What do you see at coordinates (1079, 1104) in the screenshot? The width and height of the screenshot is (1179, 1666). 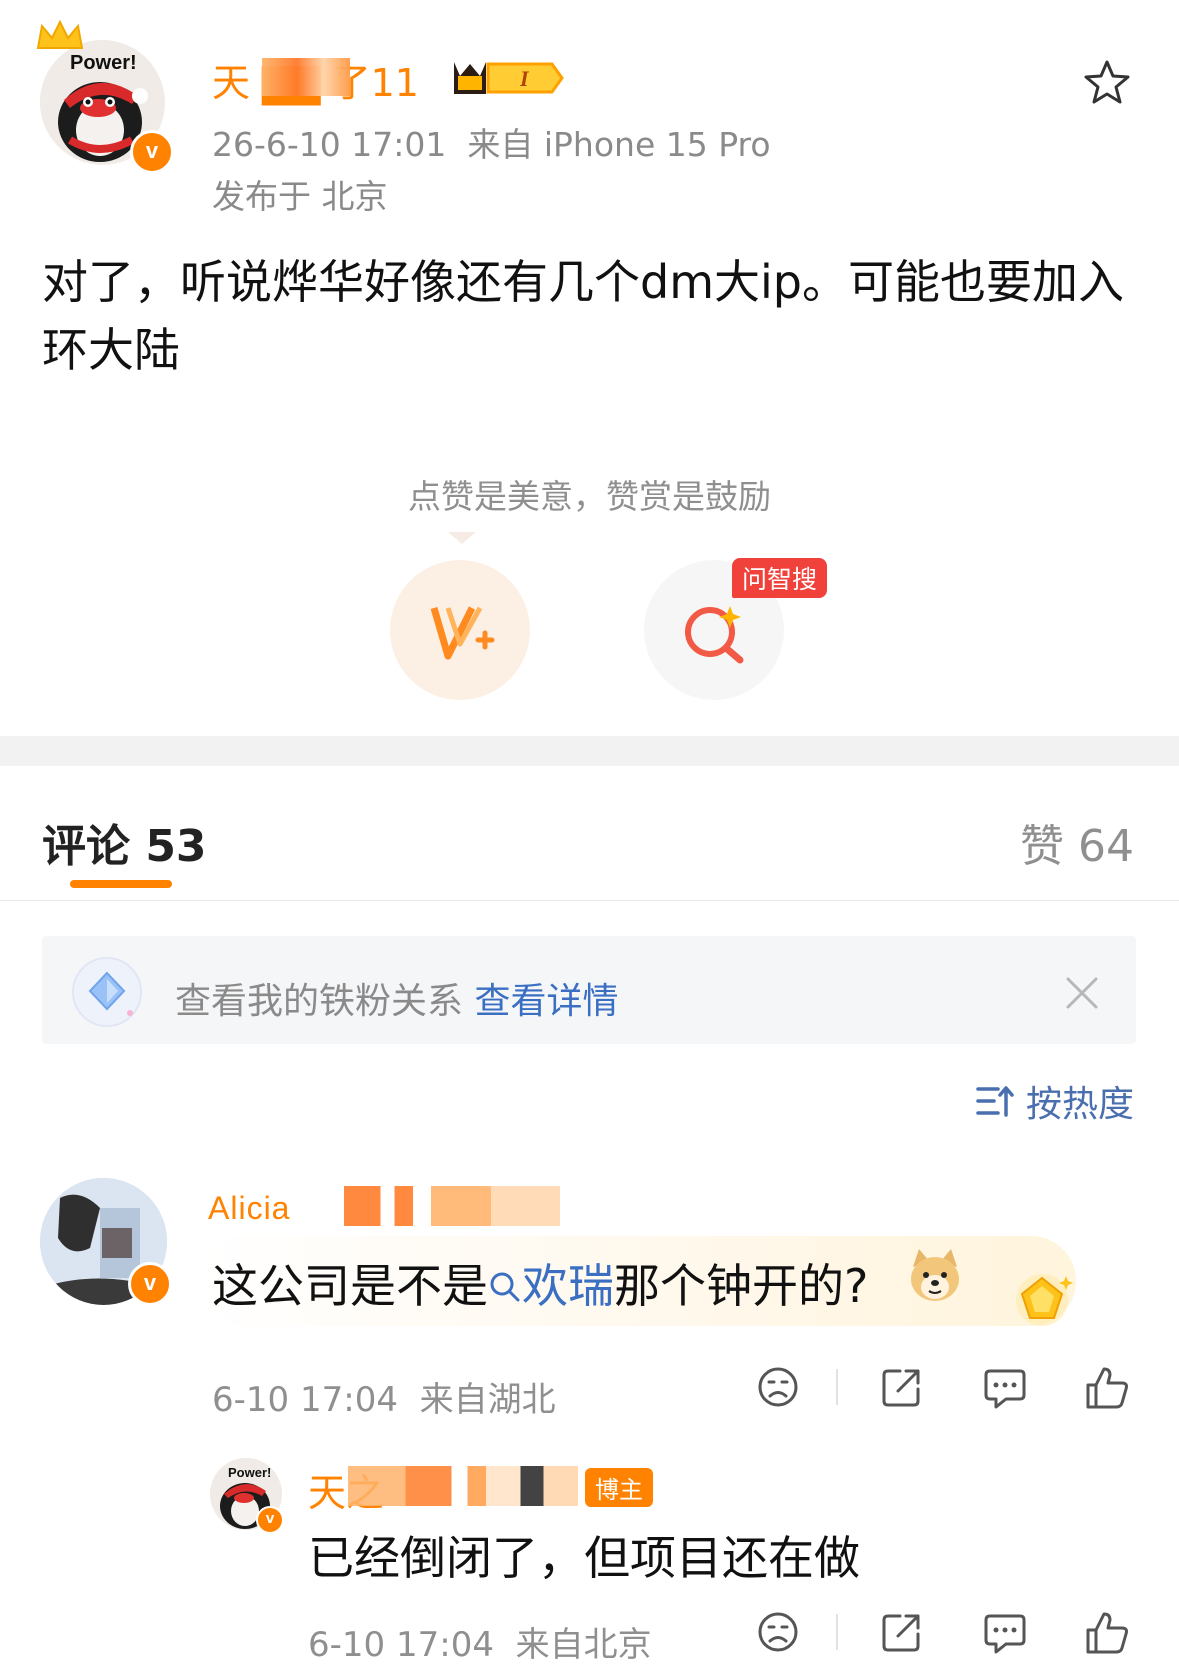 I see `sort-label: 按热度` at bounding box center [1079, 1104].